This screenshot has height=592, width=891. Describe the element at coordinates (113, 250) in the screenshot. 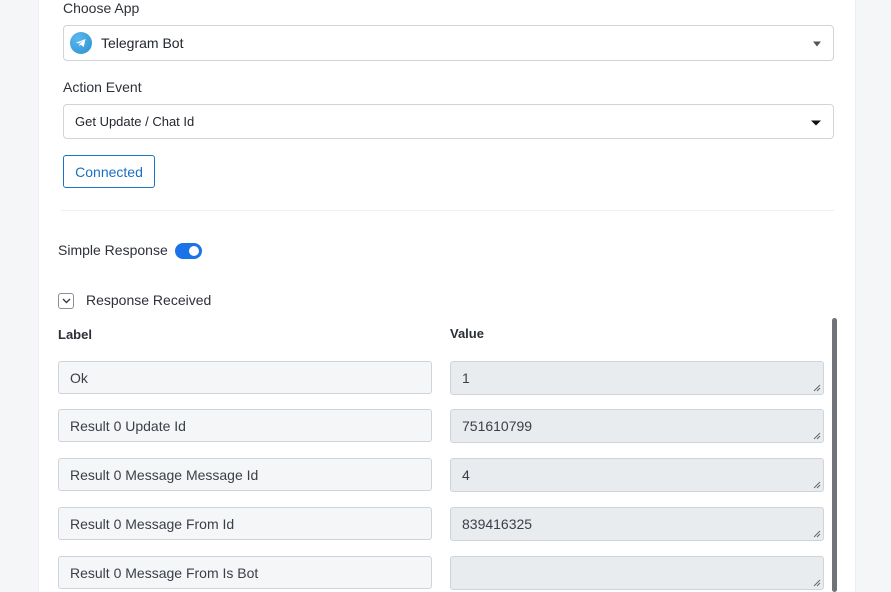

I see `simple-response-label: Simple Response` at that location.